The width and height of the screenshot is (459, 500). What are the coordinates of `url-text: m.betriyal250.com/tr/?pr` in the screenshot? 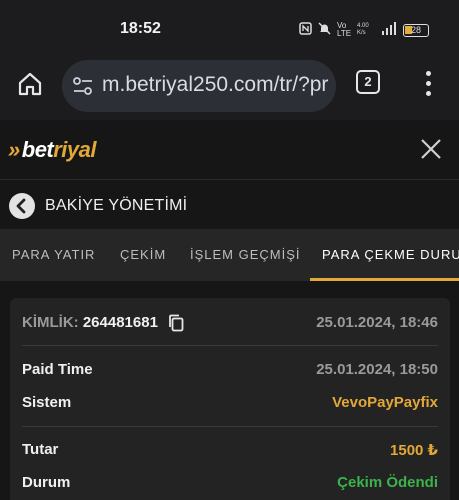 It's located at (215, 85).